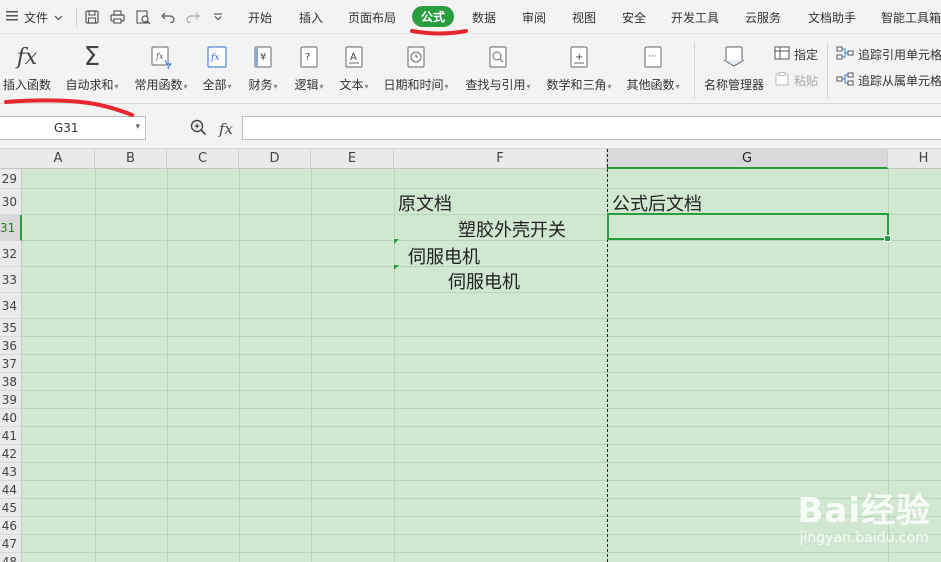 The height and width of the screenshot is (562, 941). Describe the element at coordinates (911, 17) in the screenshot. I see `tab-smart-toolbox: 智能工具箱` at that location.